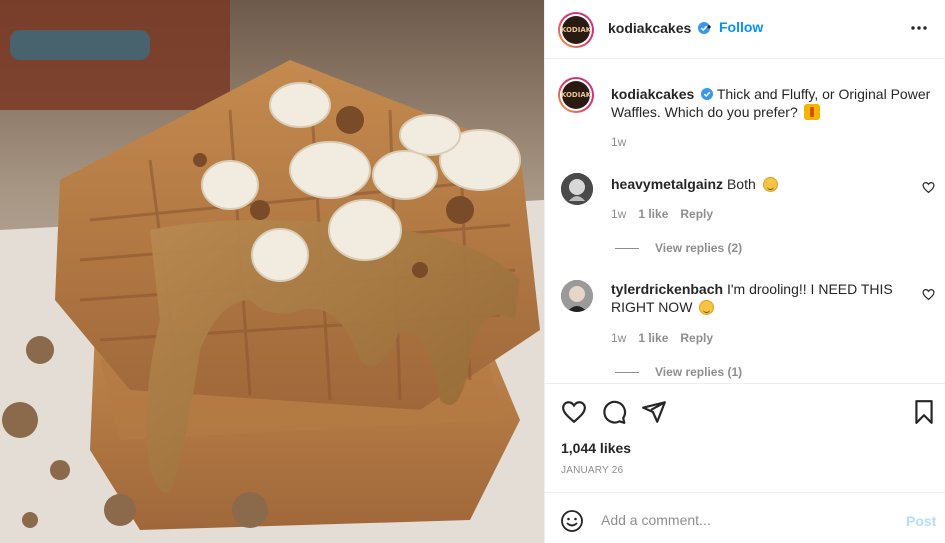 Image resolution: width=945 pixels, height=543 pixels. I want to click on comment-input, so click(746, 520).